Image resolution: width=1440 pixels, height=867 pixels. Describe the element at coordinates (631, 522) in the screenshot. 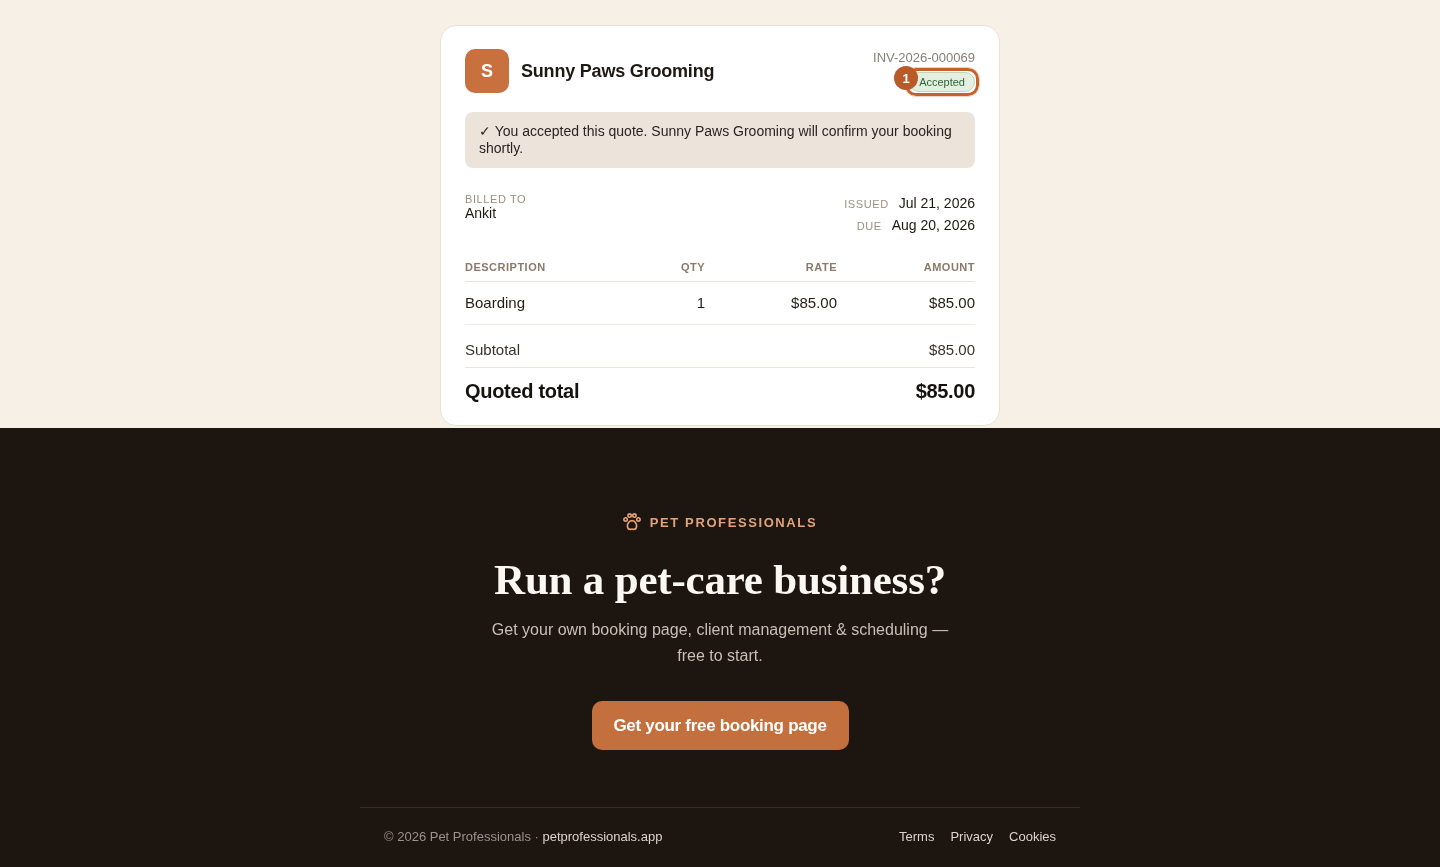

I see `paw-icon` at that location.